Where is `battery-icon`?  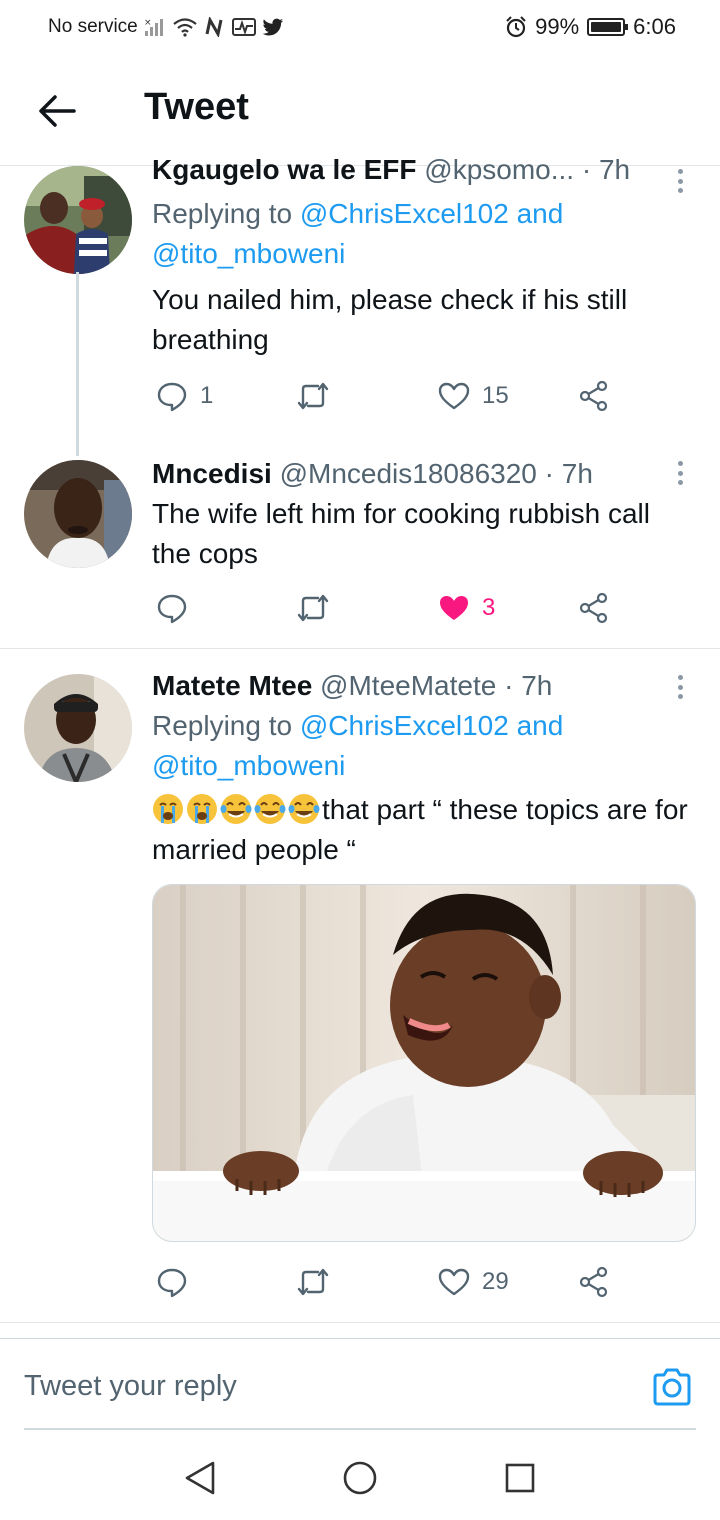 battery-icon is located at coordinates (608, 27).